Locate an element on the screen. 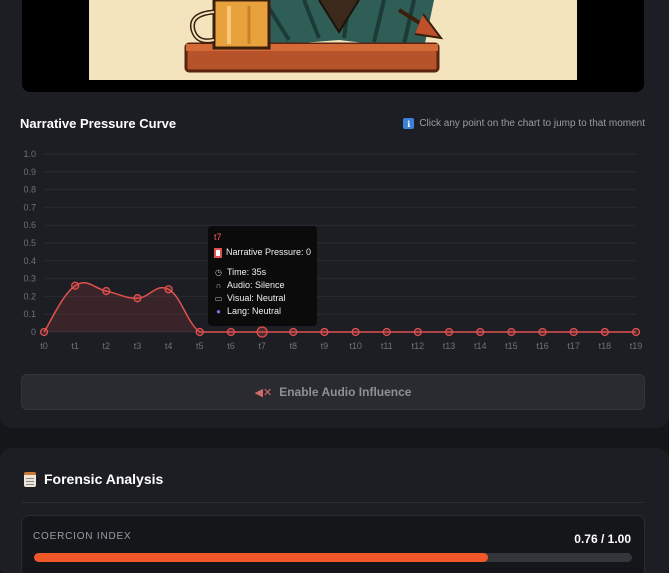  y-tick-label: 0.9 is located at coordinates (29, 172).